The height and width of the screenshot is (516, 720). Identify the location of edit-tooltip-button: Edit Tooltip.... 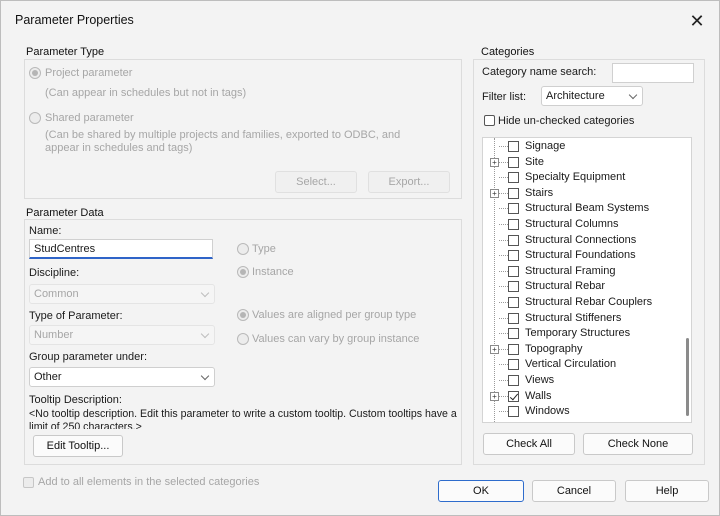
(78, 446).